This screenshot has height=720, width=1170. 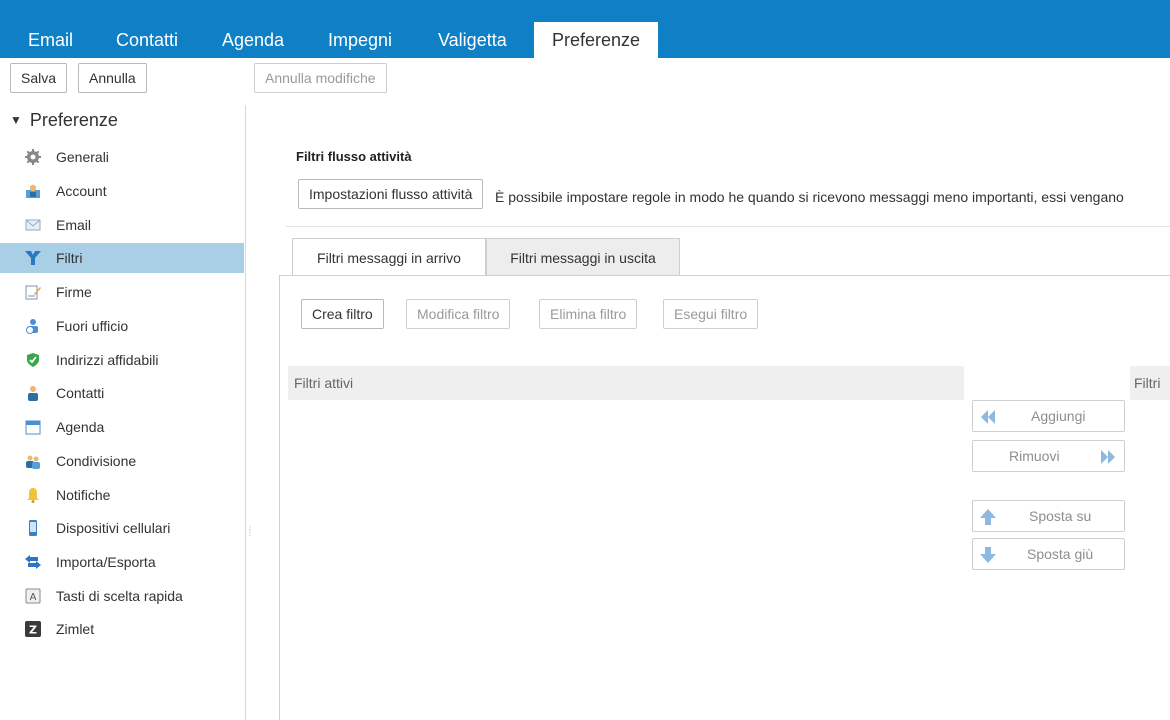 What do you see at coordinates (988, 417) in the screenshot?
I see `double-arrow-left-icon` at bounding box center [988, 417].